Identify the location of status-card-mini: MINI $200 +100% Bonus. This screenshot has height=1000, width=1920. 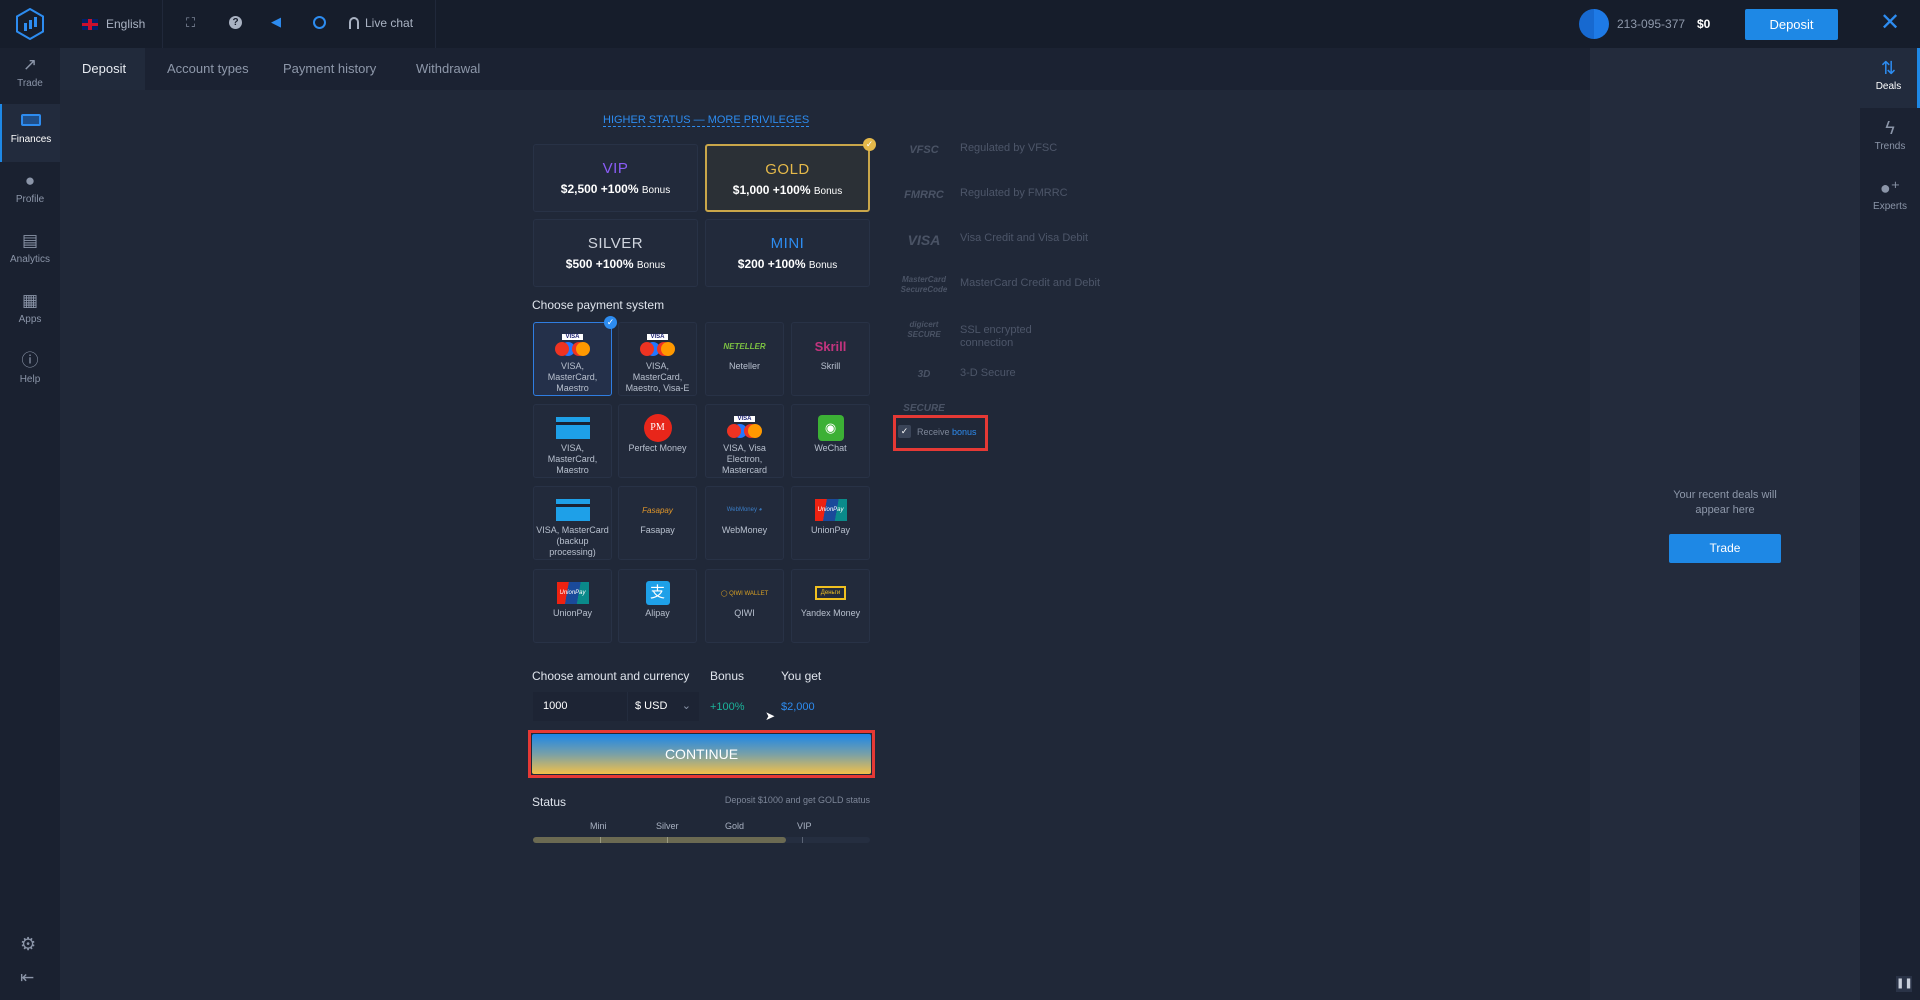
(787, 253).